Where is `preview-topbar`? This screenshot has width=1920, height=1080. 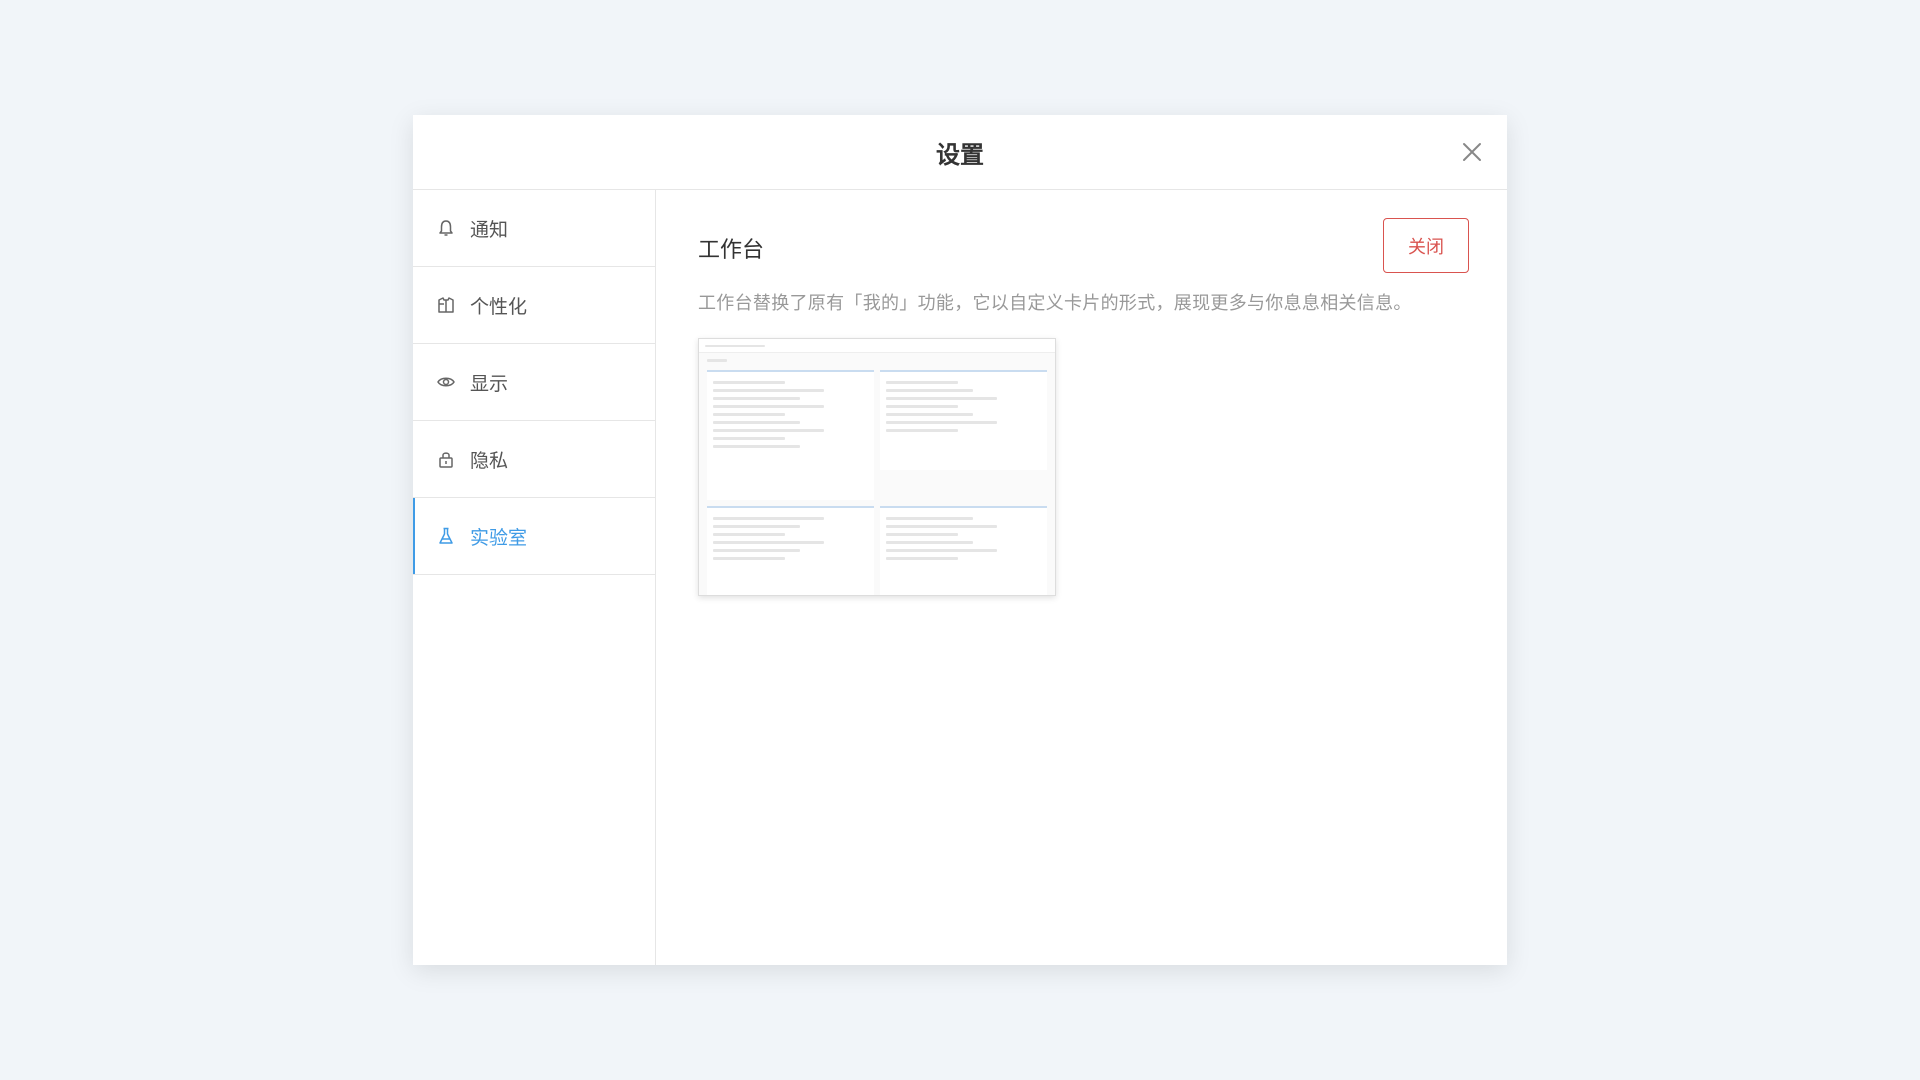
preview-topbar is located at coordinates (877, 346).